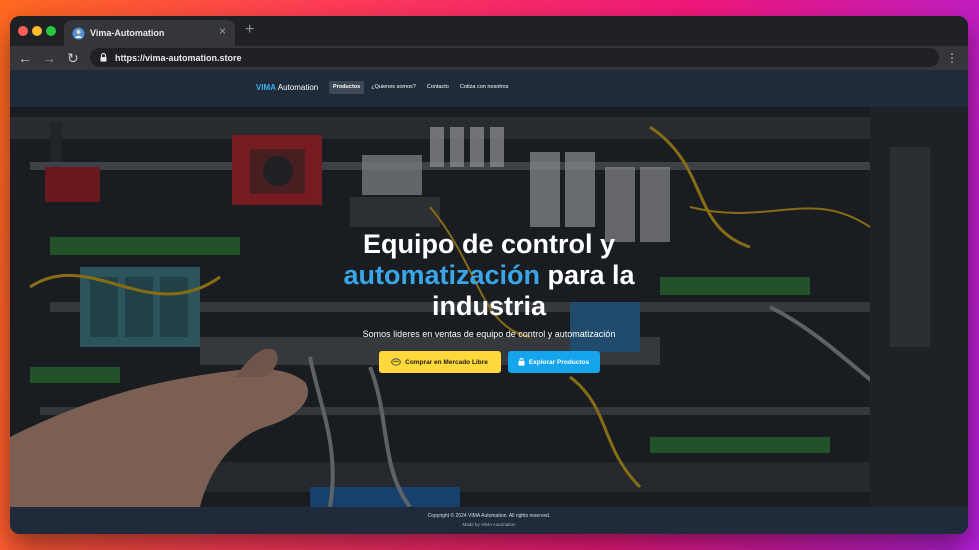 The image size is (979, 550). What do you see at coordinates (103, 57) in the screenshot?
I see `lock-icon` at bounding box center [103, 57].